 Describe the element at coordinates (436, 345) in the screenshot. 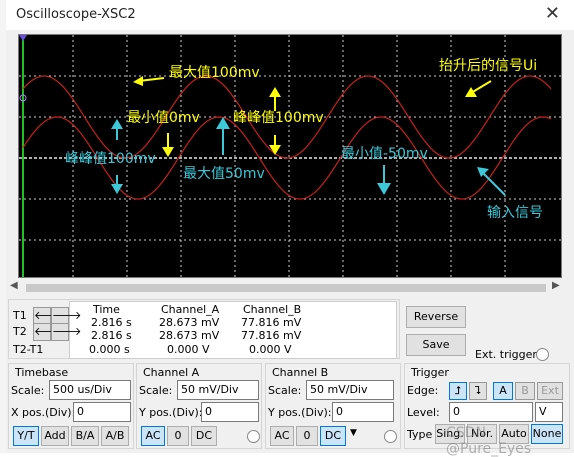

I see `save-button: Save` at that location.